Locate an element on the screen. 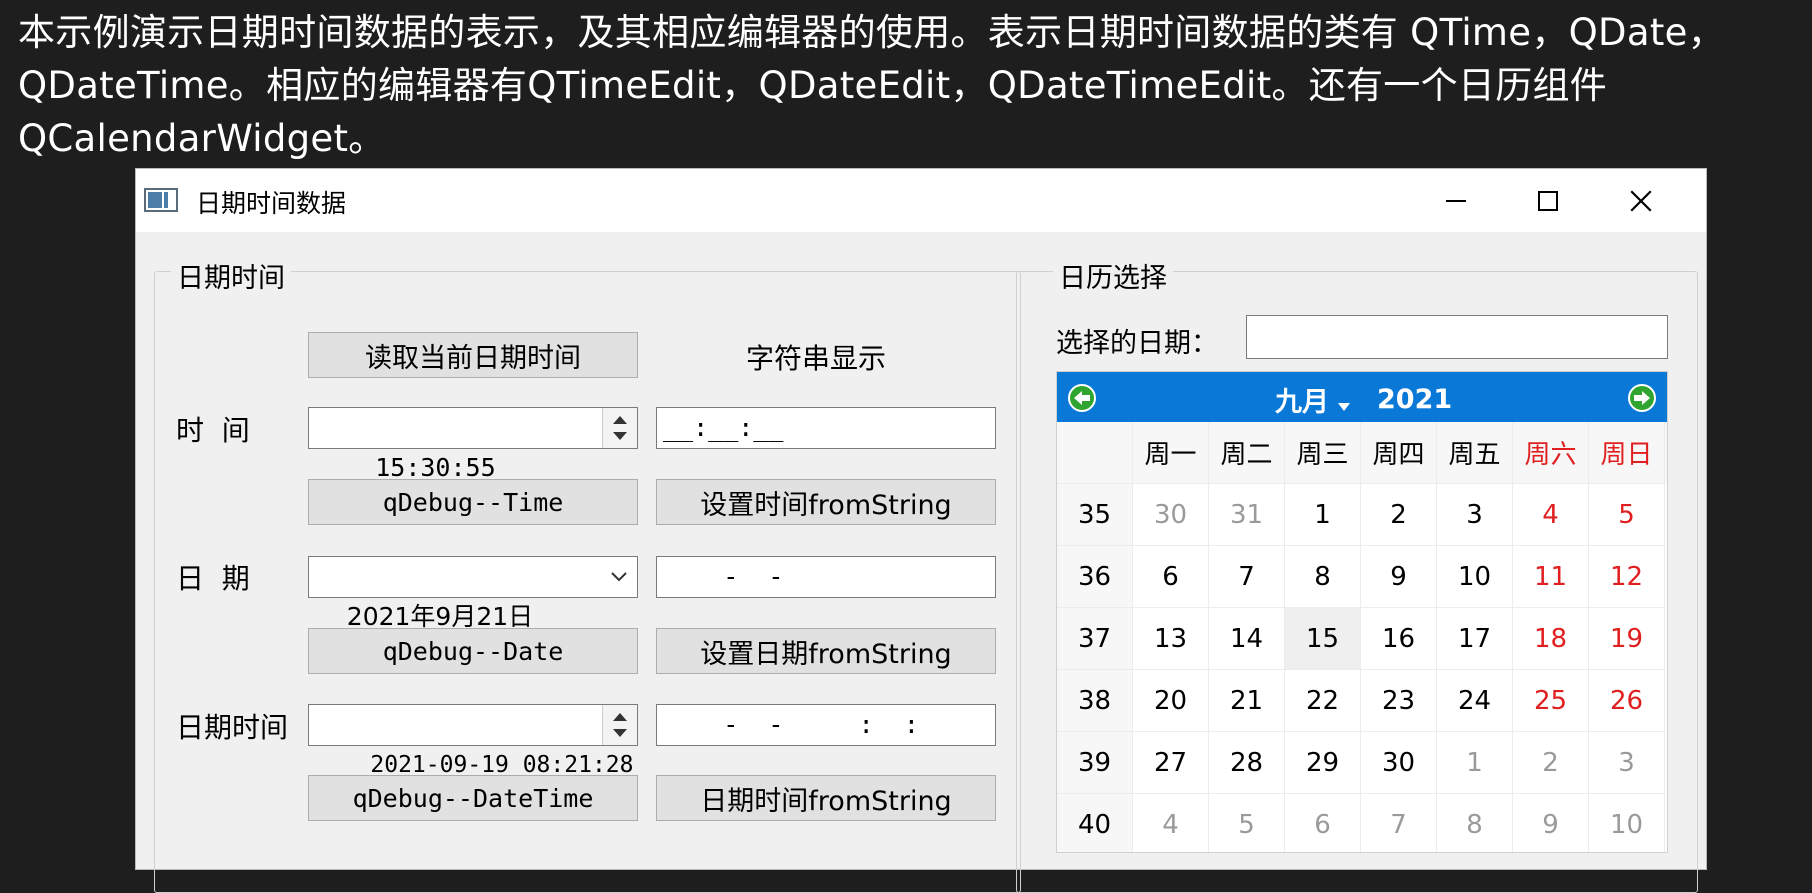 This screenshot has height=893, width=1812. minimize-icon is located at coordinates (1456, 200).